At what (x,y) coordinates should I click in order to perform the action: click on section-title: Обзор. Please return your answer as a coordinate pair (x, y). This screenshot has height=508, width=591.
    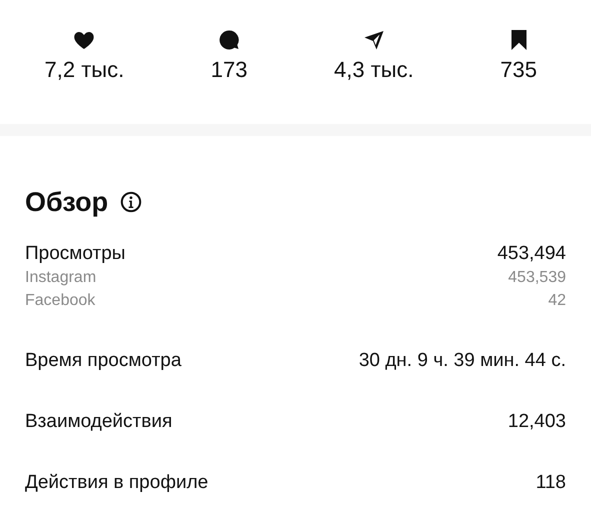
    Looking at the image, I should click on (66, 202).